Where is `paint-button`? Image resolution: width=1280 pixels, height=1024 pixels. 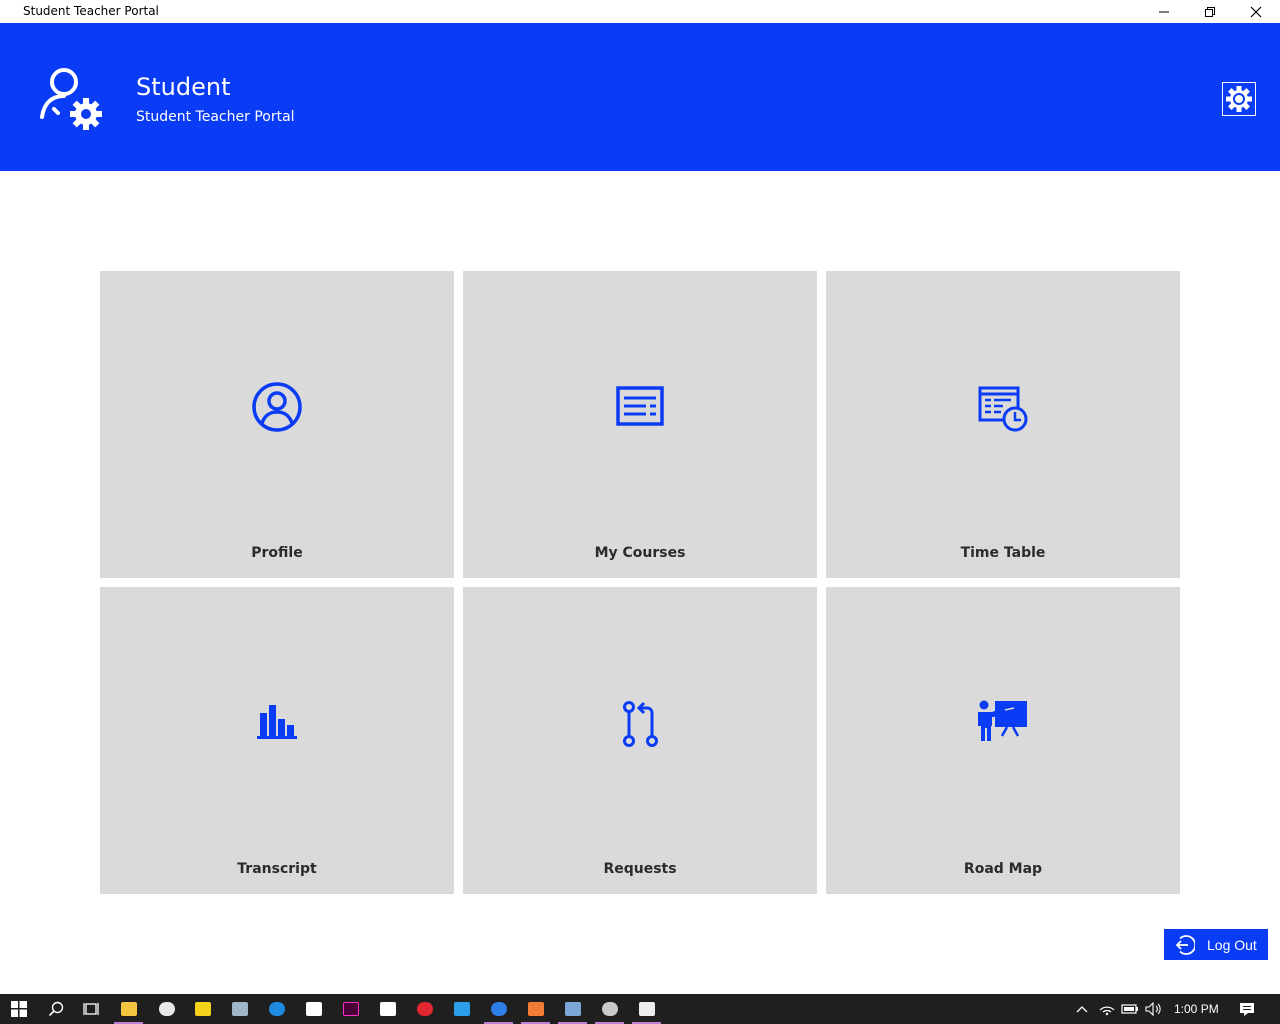
paint-button is located at coordinates (166, 1009).